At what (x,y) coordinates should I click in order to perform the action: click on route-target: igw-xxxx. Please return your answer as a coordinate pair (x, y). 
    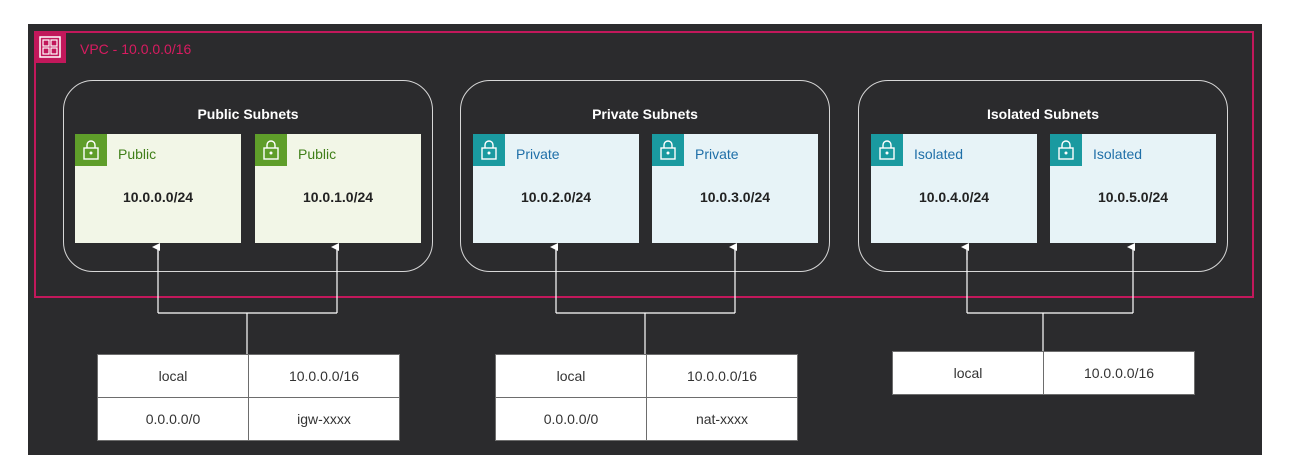
    Looking at the image, I should click on (324, 419).